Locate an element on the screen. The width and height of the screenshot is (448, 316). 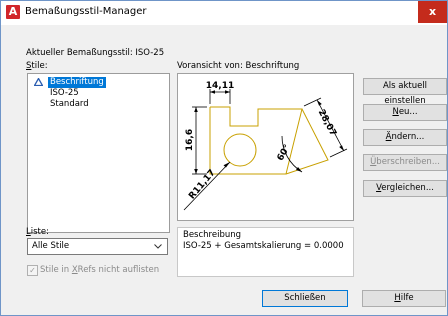
autocad-app-icon: A is located at coordinates (13, 12).